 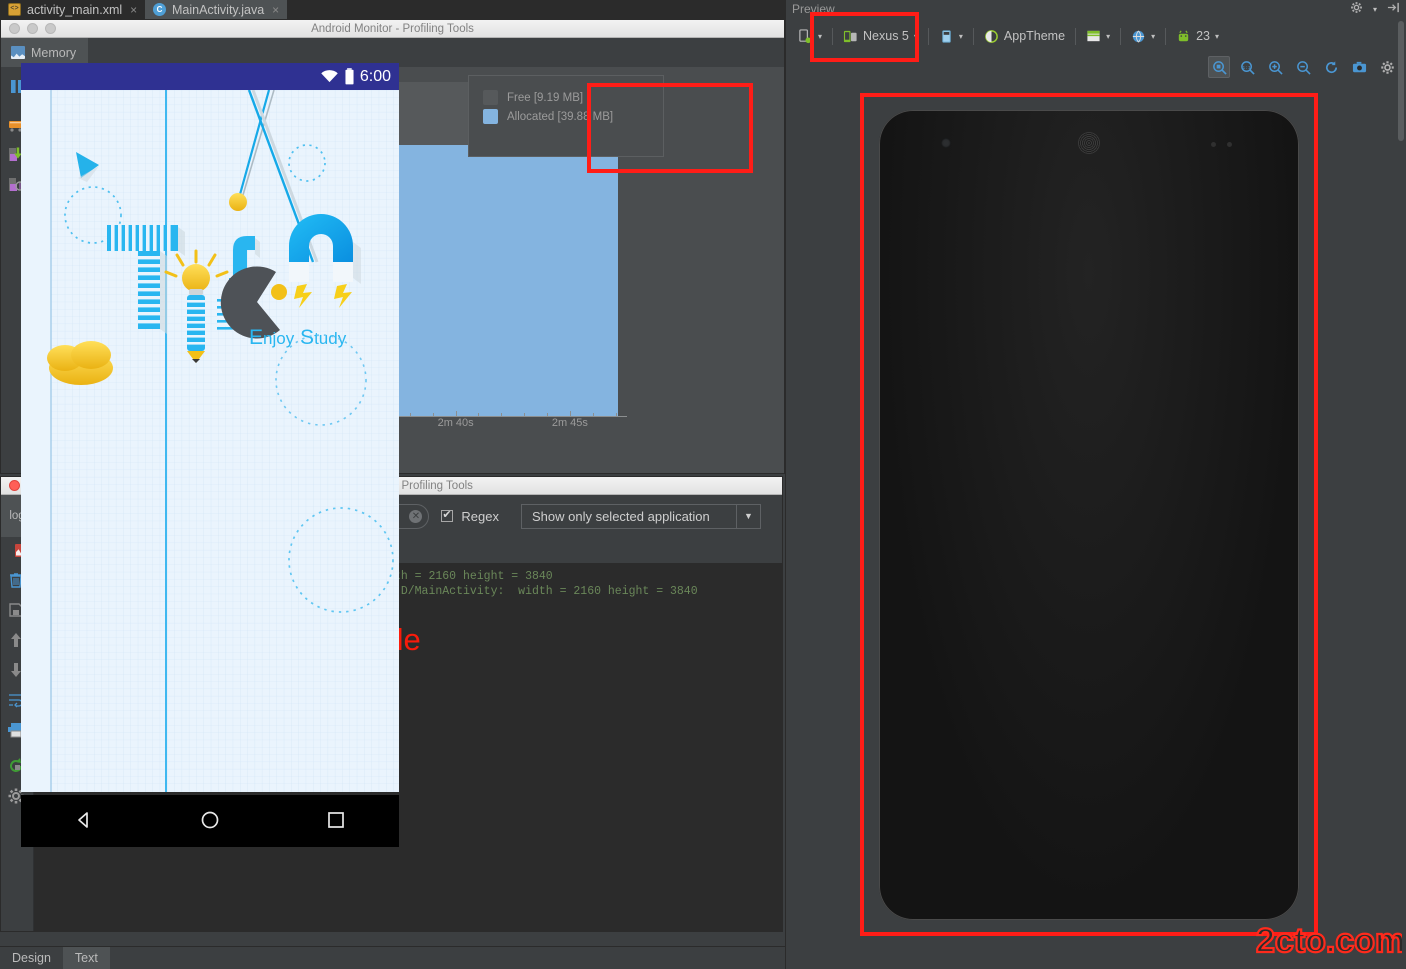 I want to click on preview-header-actions: ▾, so click(x=1375, y=9).